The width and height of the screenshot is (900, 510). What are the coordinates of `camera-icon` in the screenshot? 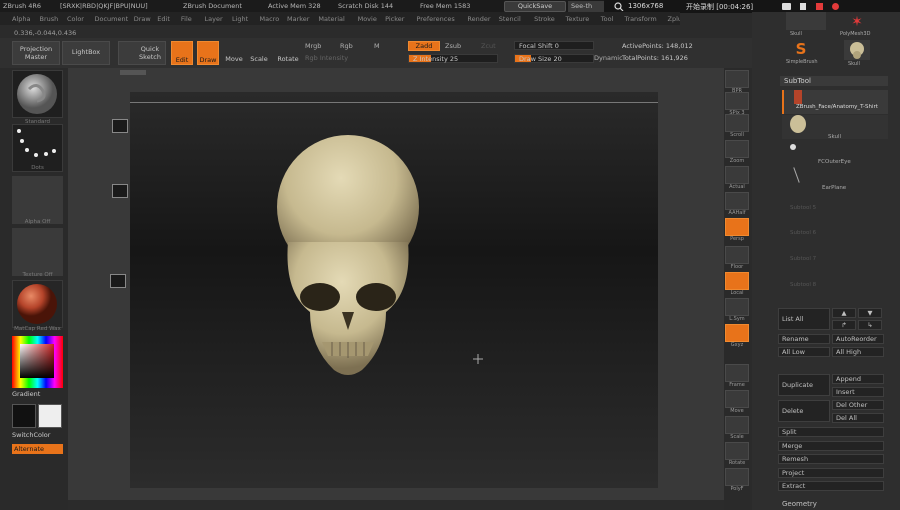 It's located at (786, 6).